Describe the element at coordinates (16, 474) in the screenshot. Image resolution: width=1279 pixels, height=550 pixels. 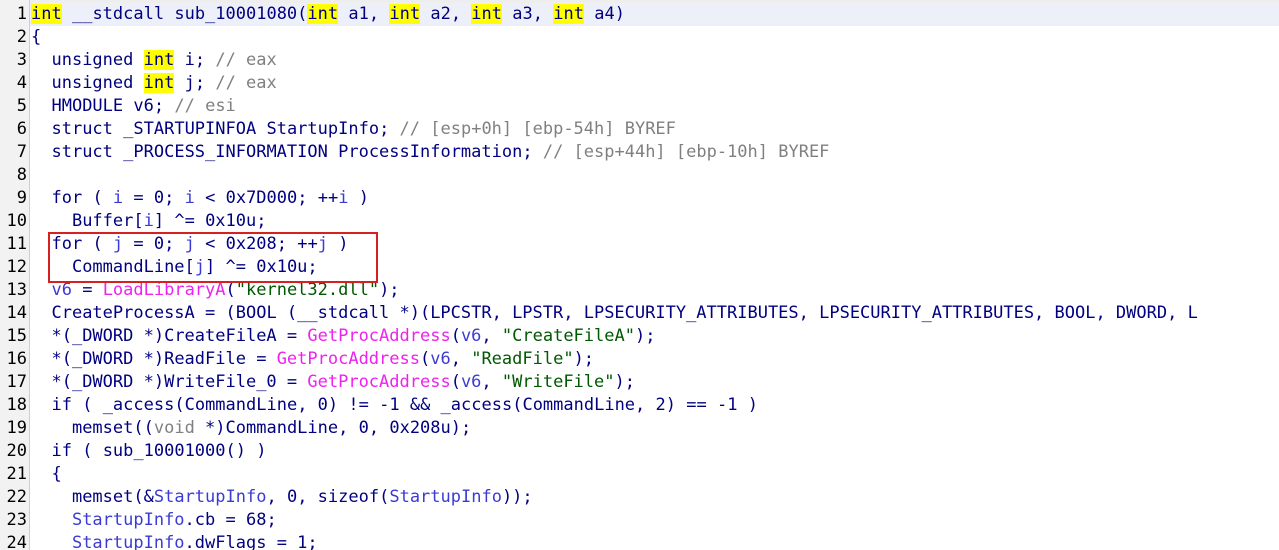
I see `line-number: 21` at that location.